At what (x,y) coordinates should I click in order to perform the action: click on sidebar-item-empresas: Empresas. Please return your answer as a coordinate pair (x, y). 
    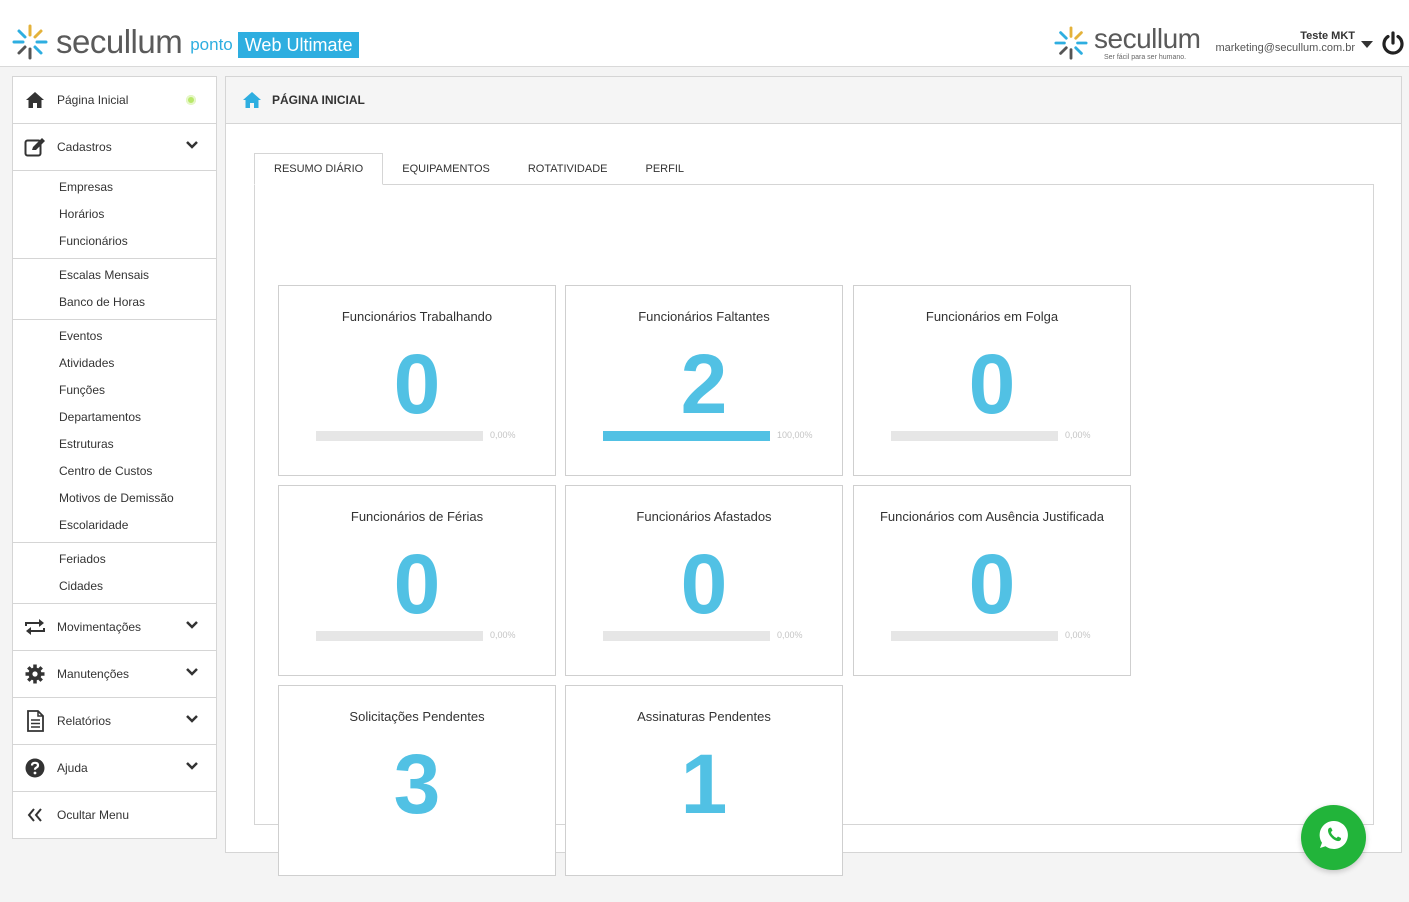
    Looking at the image, I should click on (114, 187).